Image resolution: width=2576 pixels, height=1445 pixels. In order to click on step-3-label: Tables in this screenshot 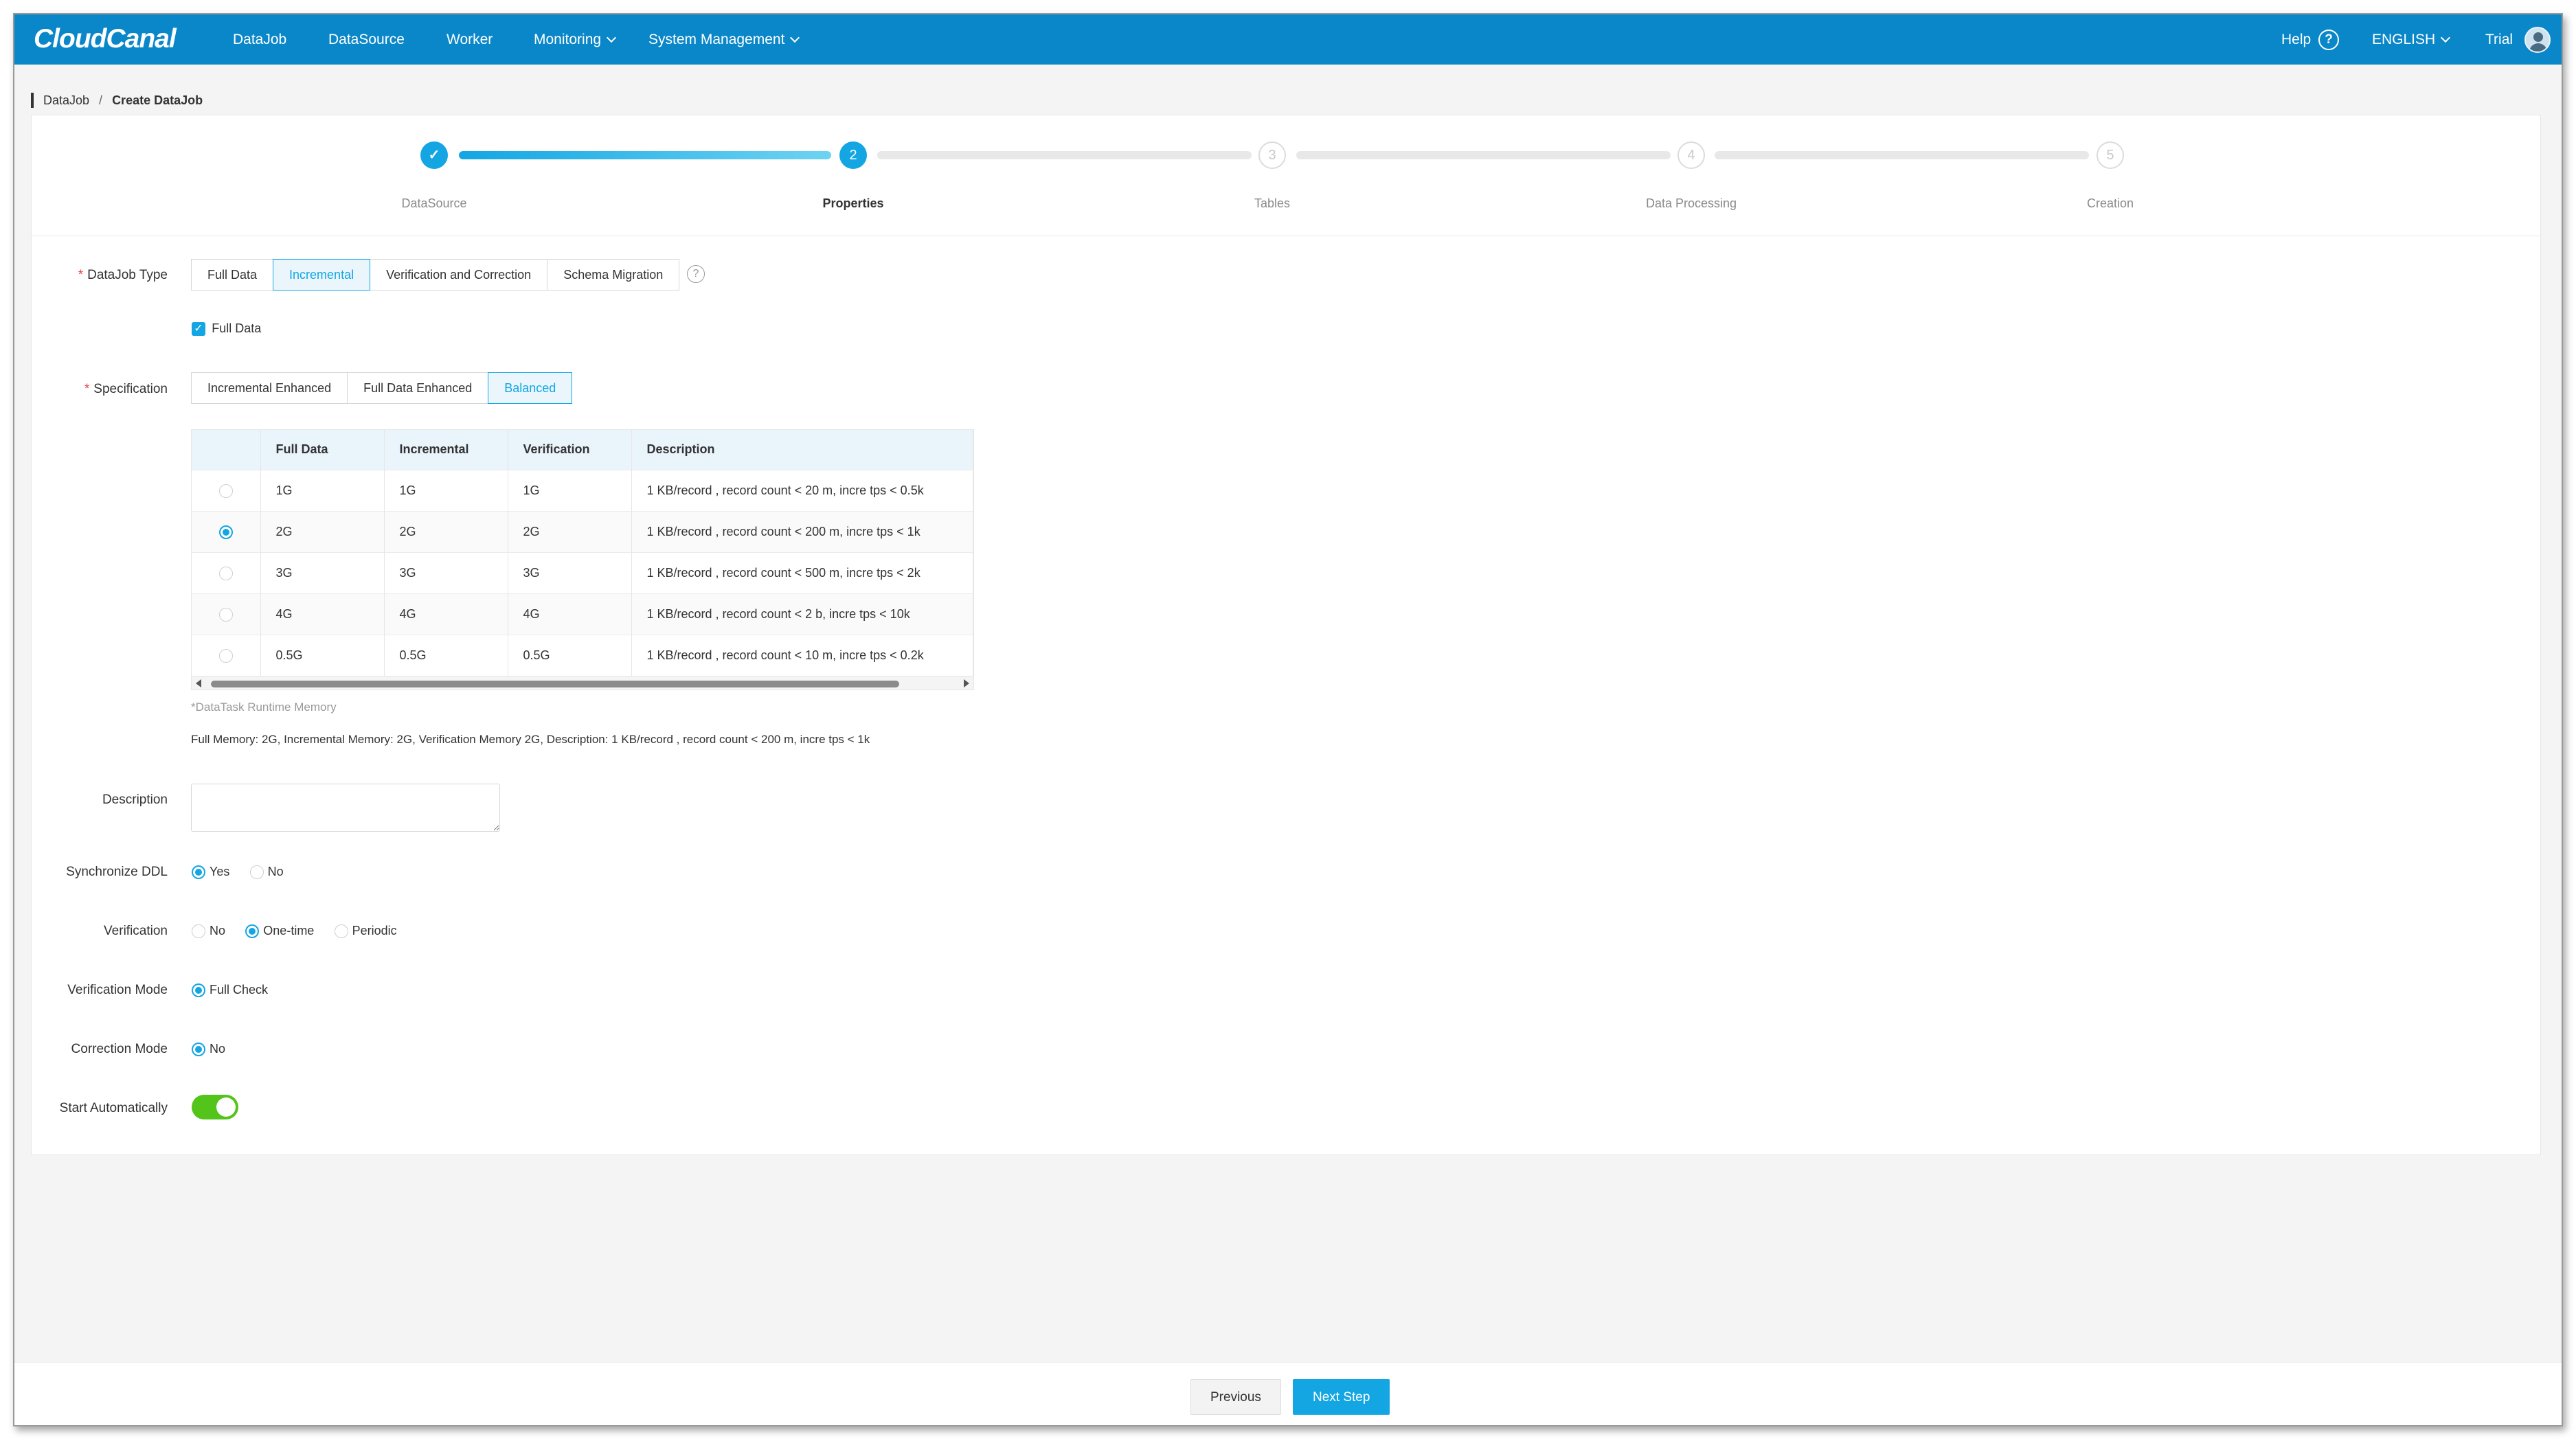, I will do `click(1272, 203)`.